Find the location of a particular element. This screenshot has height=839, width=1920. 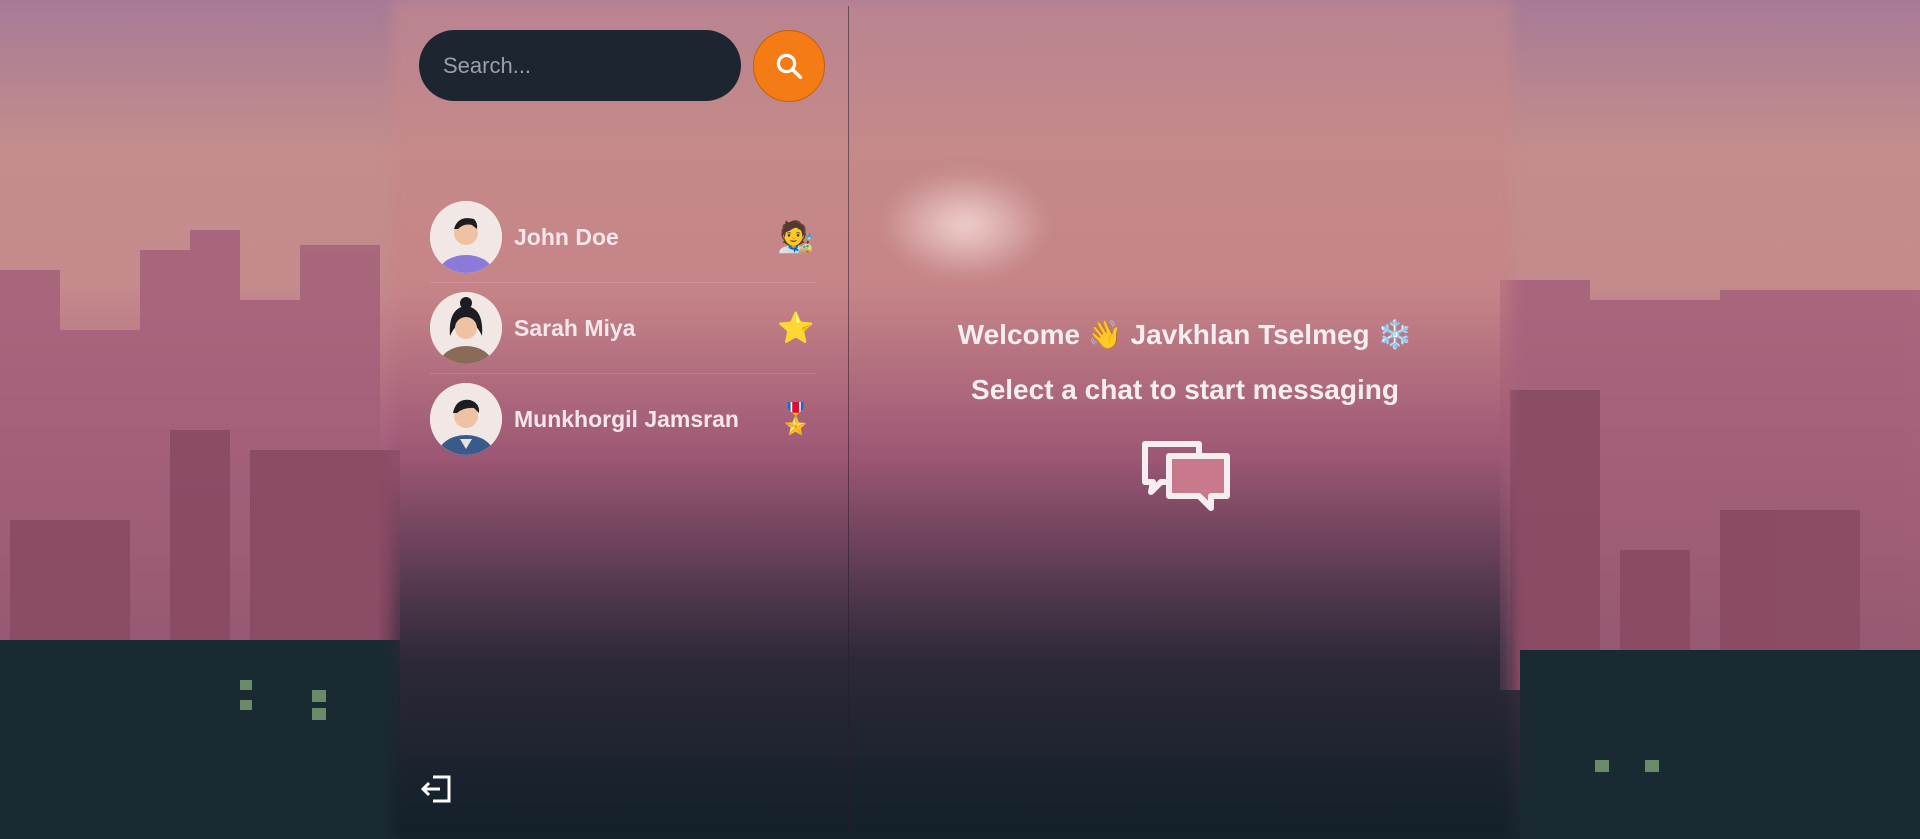

search-icon is located at coordinates (789, 66).